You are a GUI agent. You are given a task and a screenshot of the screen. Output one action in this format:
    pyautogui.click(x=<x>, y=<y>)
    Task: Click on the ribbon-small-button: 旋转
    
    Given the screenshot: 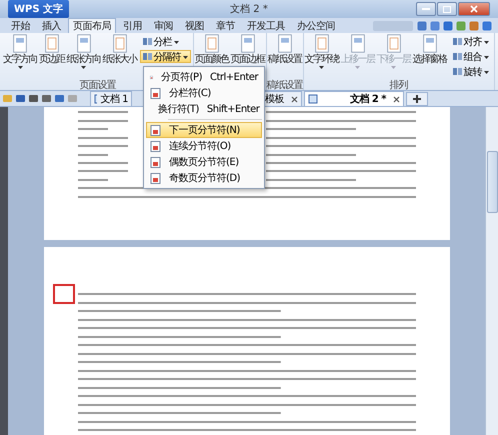 What is the action you would take?
    pyautogui.click(x=471, y=71)
    